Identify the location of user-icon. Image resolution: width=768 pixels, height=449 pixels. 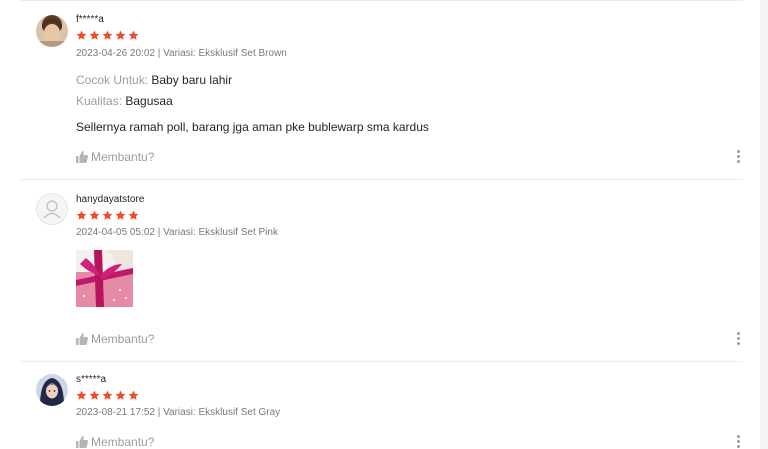
(52, 209).